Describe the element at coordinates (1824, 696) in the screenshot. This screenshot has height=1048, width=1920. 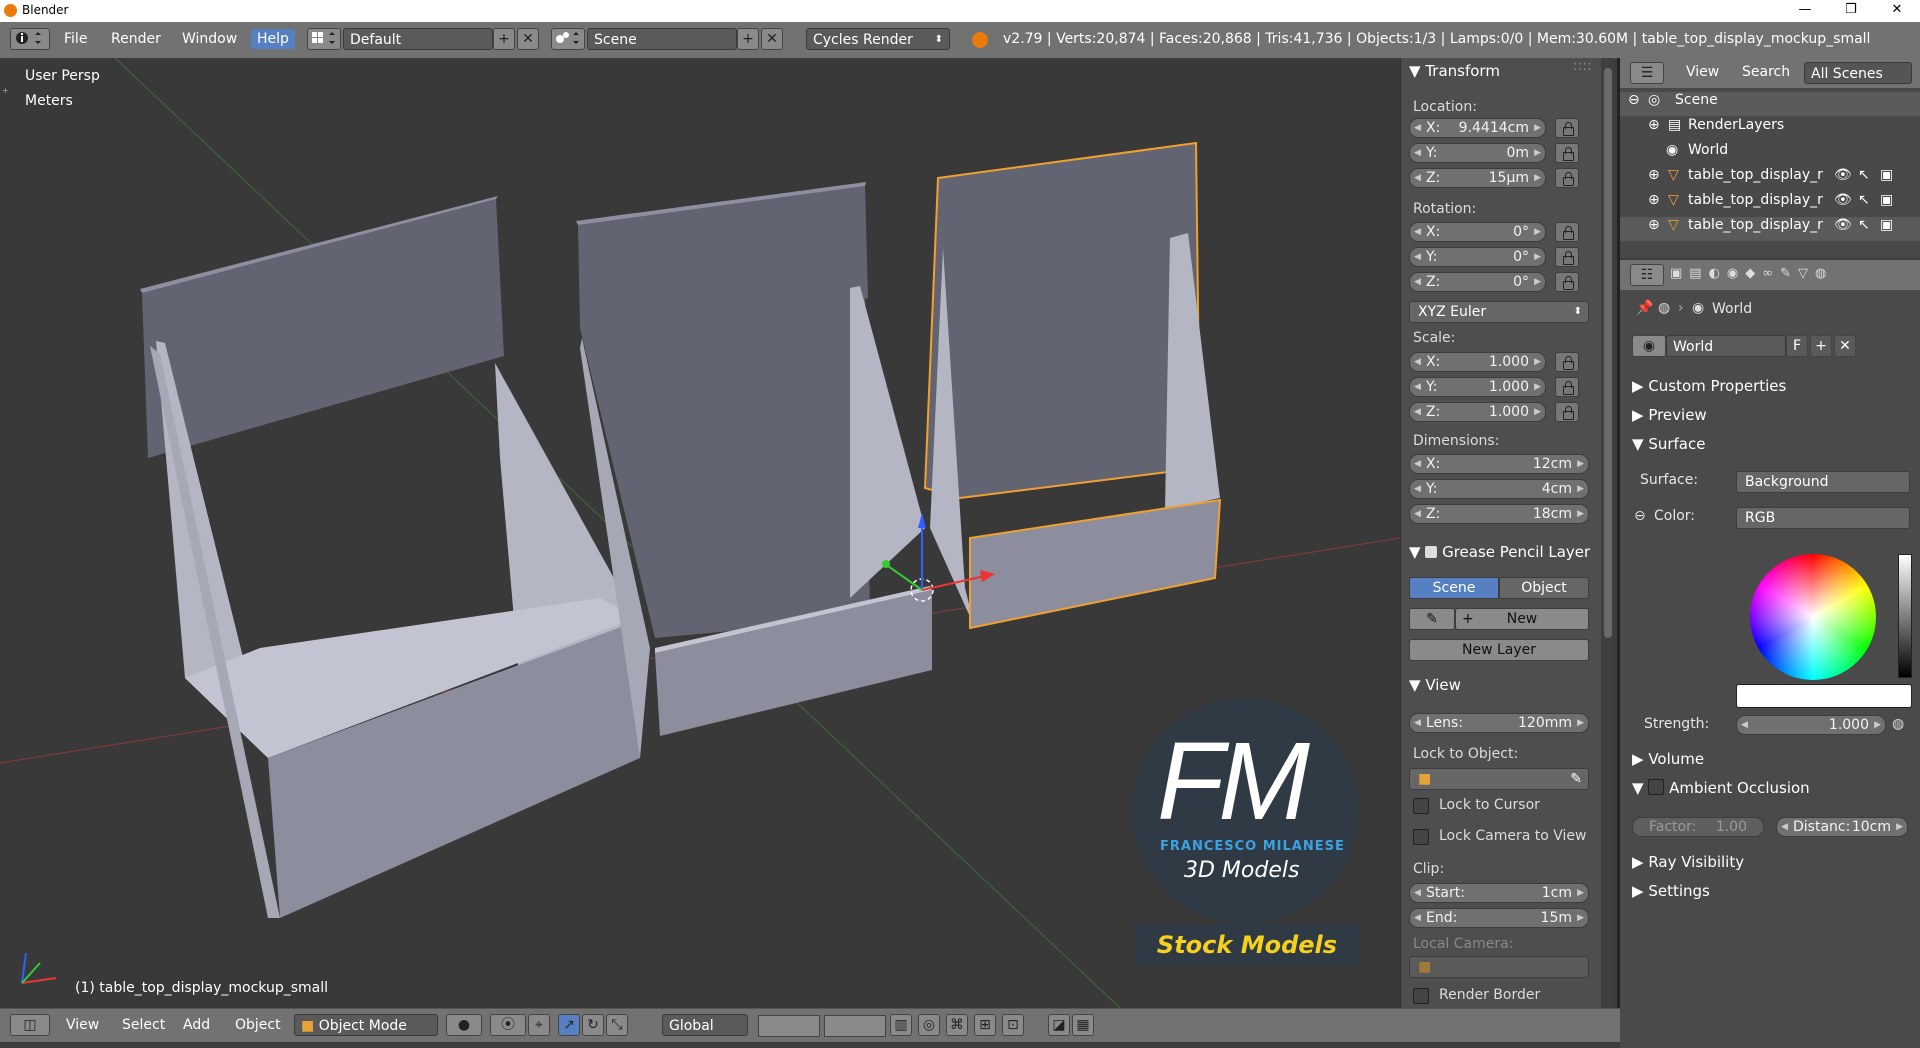
I see `color-swatch` at that location.